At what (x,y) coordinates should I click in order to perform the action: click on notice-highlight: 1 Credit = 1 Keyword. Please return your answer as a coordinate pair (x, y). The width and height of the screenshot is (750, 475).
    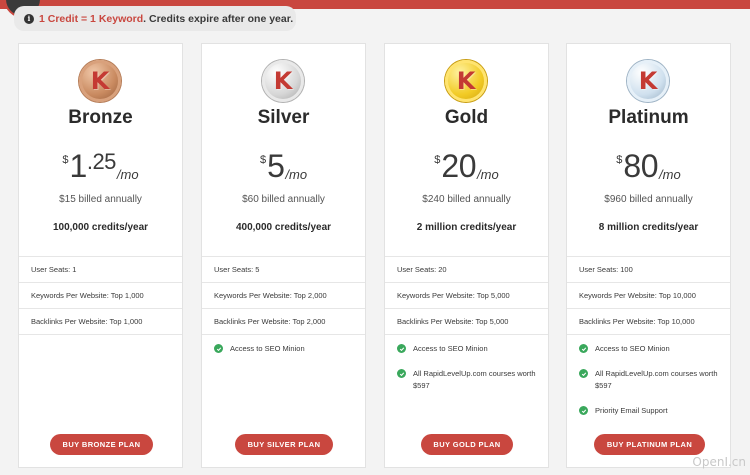
    Looking at the image, I should click on (91, 18).